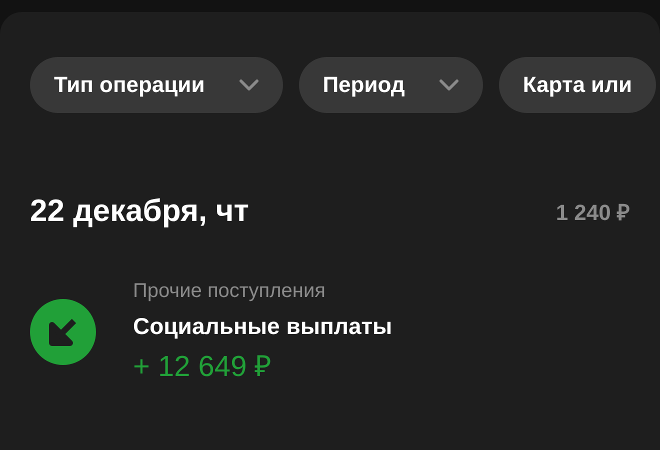  Describe the element at coordinates (202, 367) in the screenshot. I see `operation-amount: + 12 649 ₽` at that location.